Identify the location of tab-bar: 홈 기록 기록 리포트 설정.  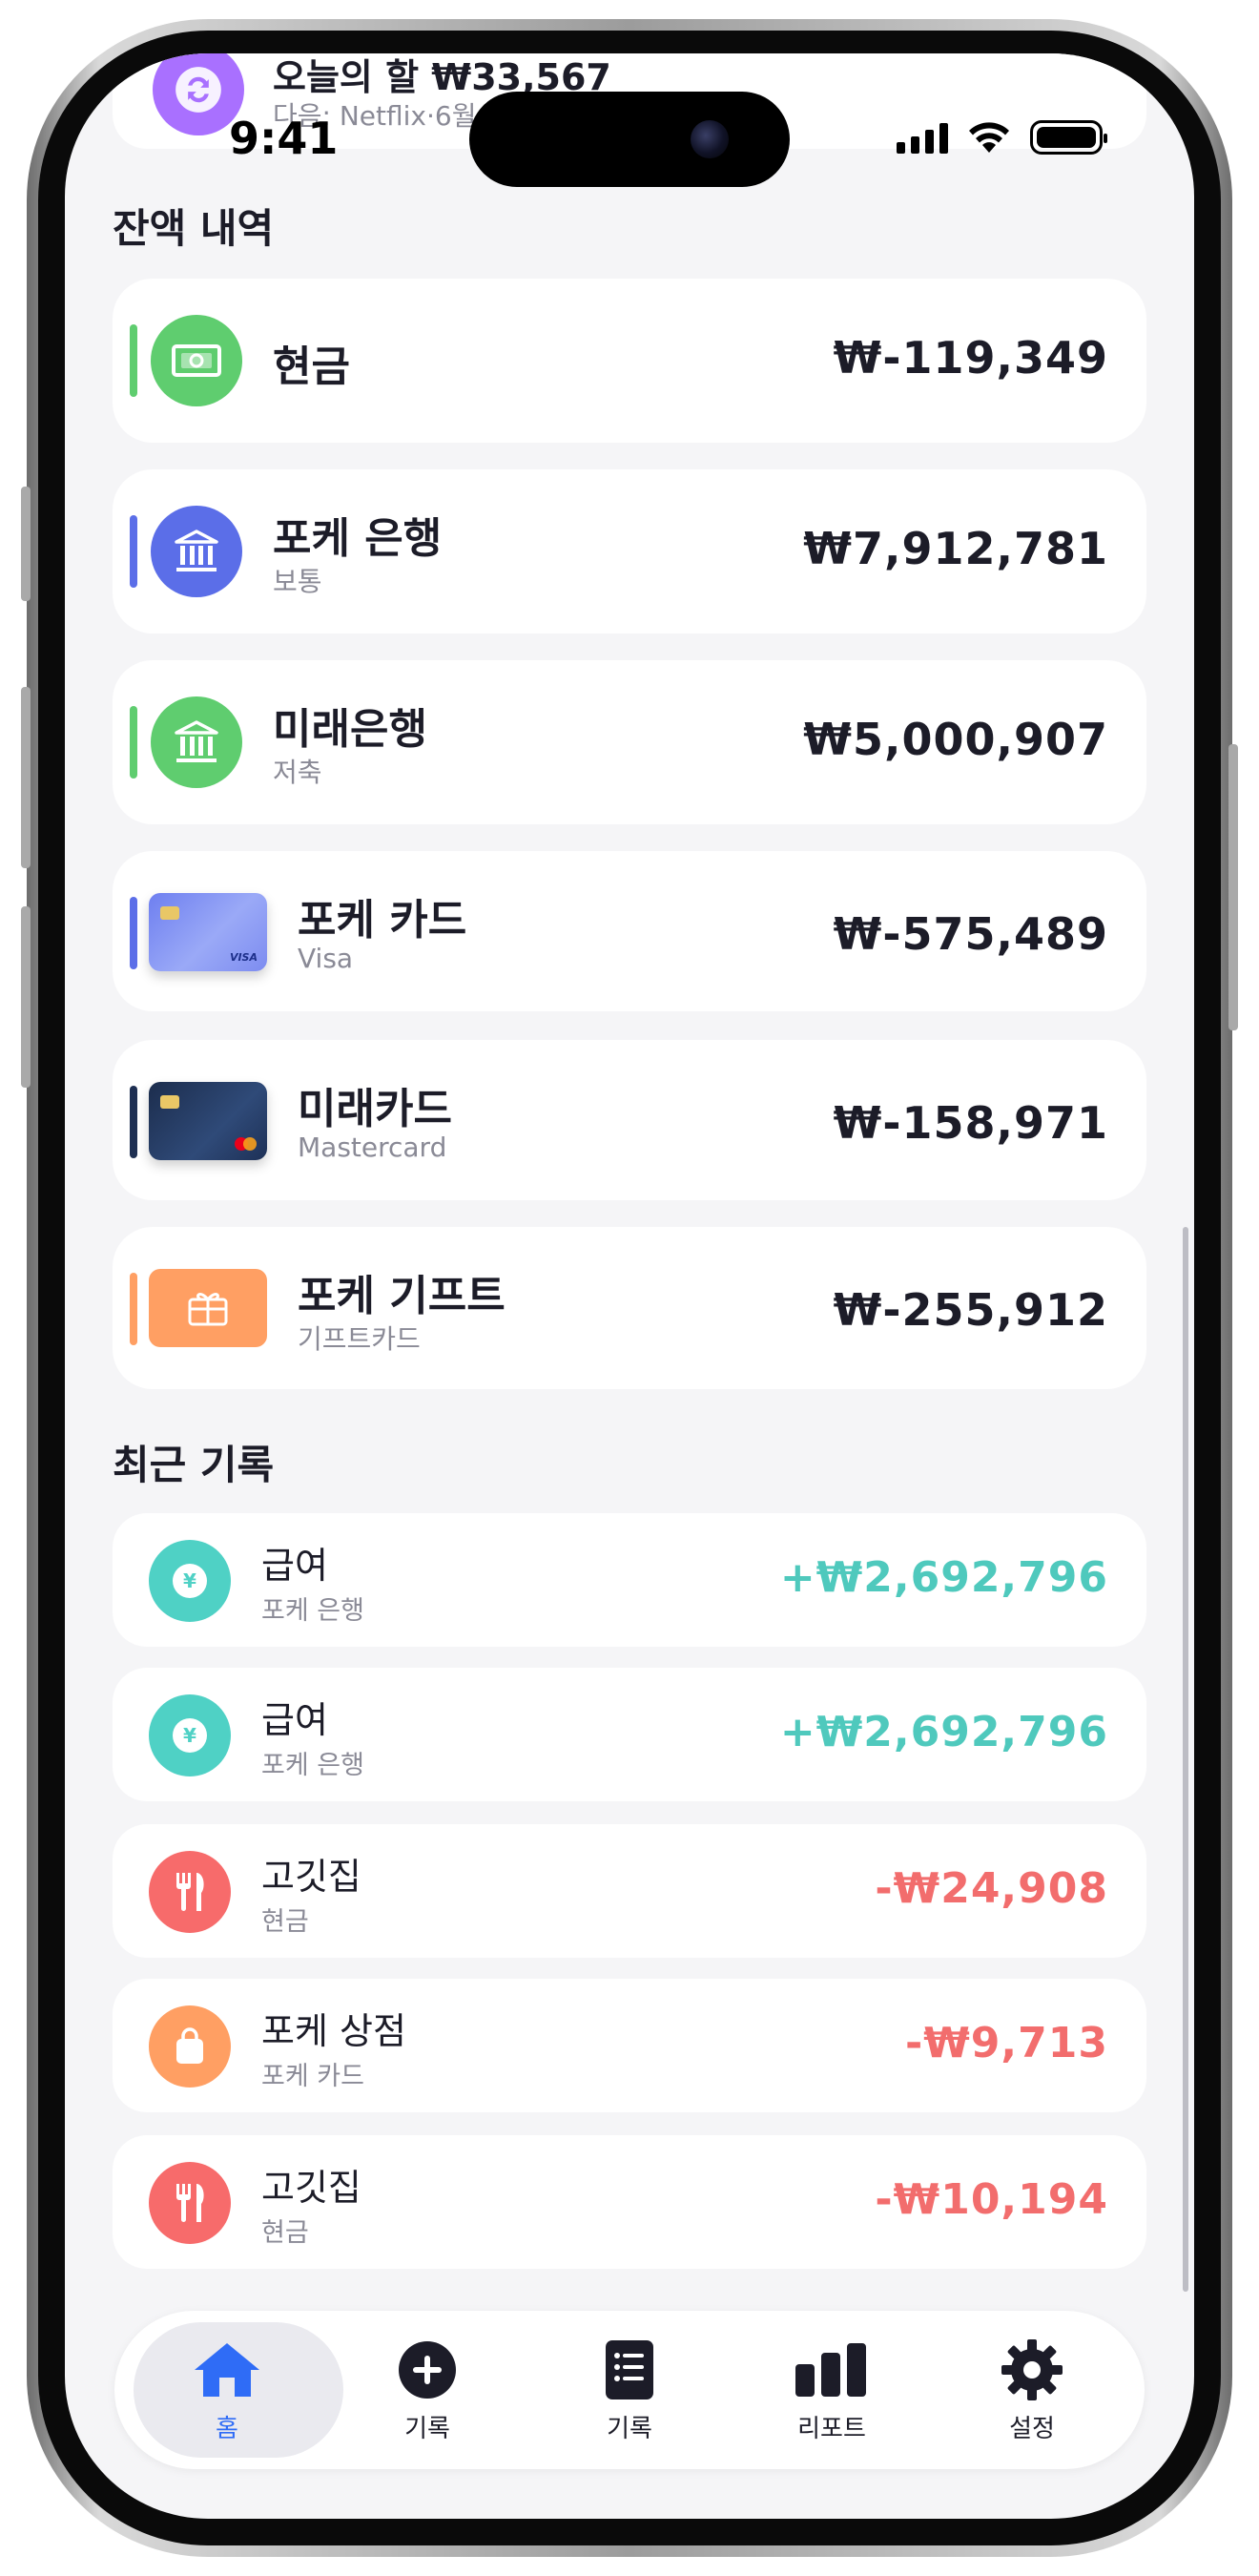
(629, 2390).